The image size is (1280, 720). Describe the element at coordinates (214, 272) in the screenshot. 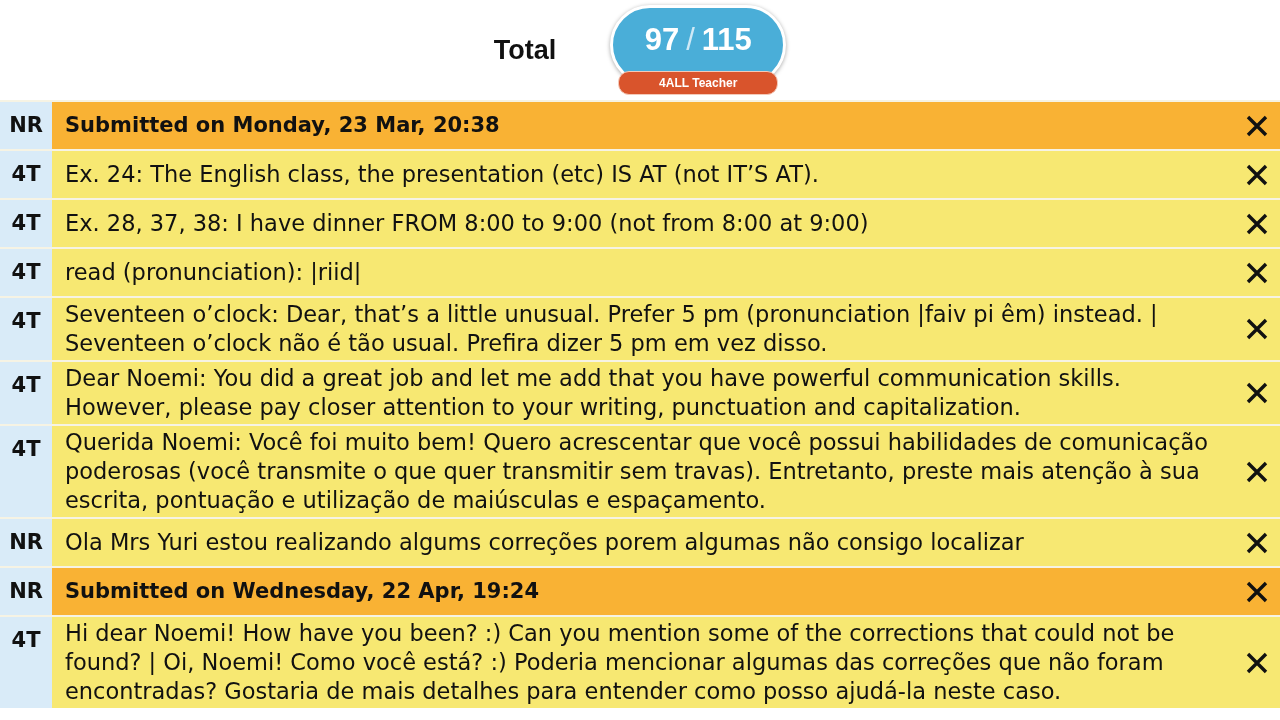

I see `correction-comment: read (pronunciation): |riid|` at that location.